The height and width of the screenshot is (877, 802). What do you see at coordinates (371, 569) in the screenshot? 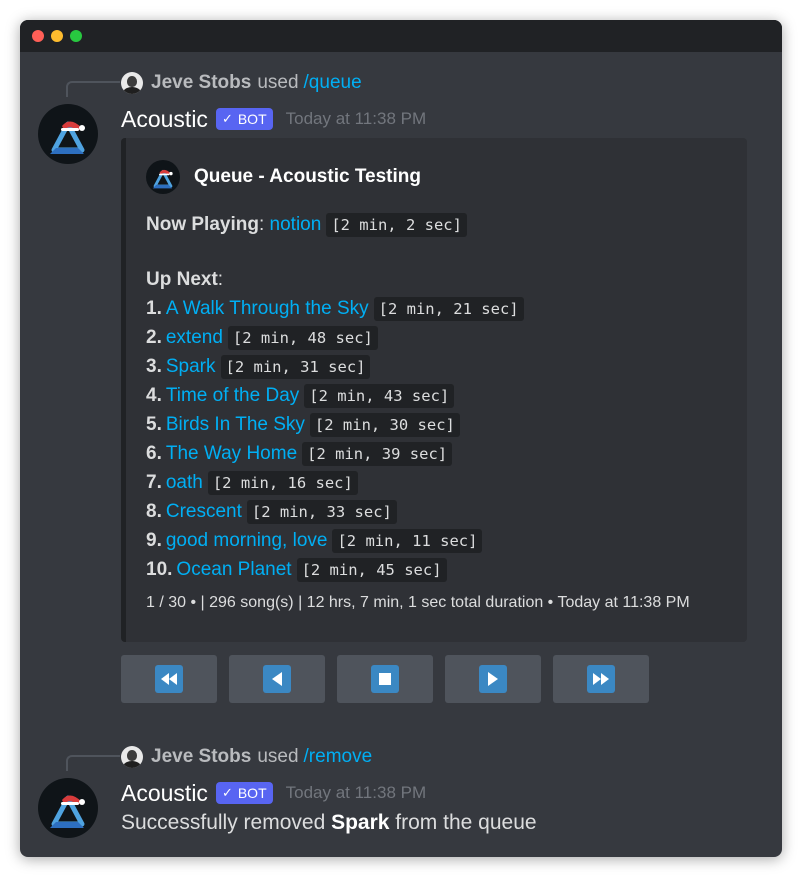
I see `queue-item-duration: [2 min, 45 sec]` at bounding box center [371, 569].